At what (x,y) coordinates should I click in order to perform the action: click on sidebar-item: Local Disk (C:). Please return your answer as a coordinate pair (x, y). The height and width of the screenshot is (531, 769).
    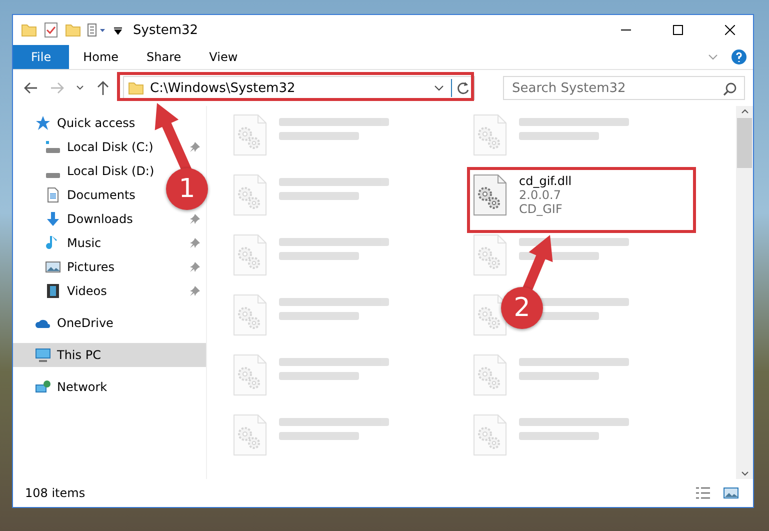
    Looking at the image, I should click on (102, 147).